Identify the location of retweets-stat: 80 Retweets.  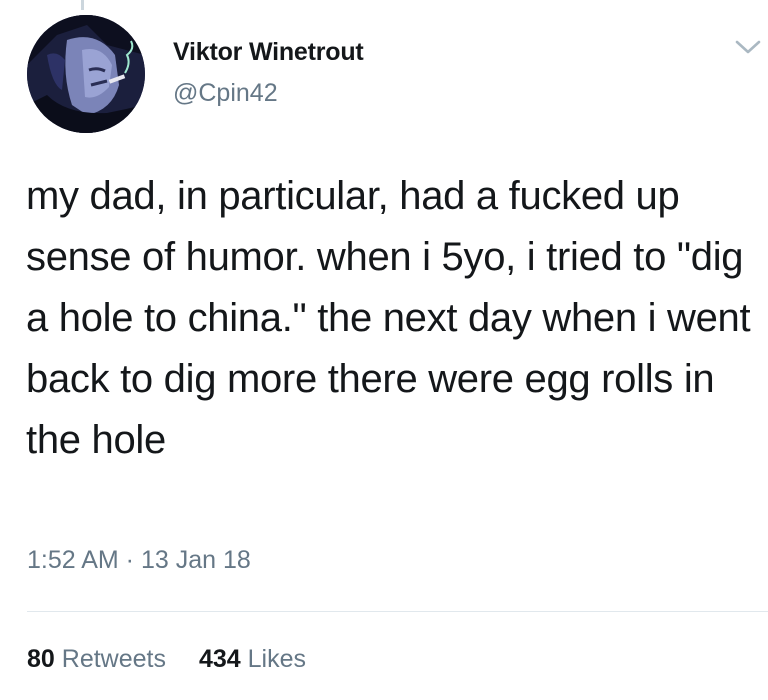
(96, 659).